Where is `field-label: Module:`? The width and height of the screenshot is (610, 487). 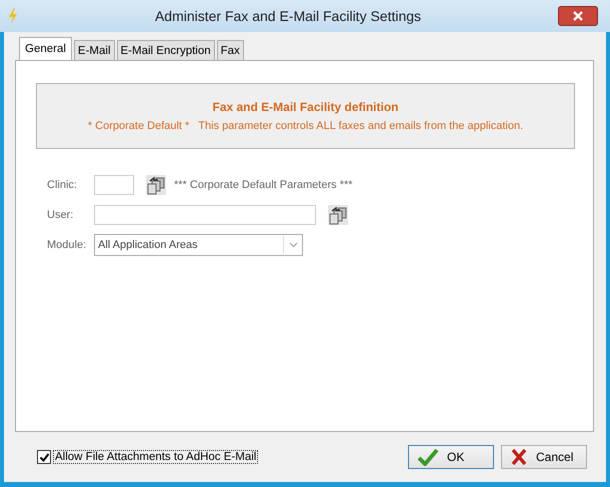 field-label: Module: is located at coordinates (65, 245).